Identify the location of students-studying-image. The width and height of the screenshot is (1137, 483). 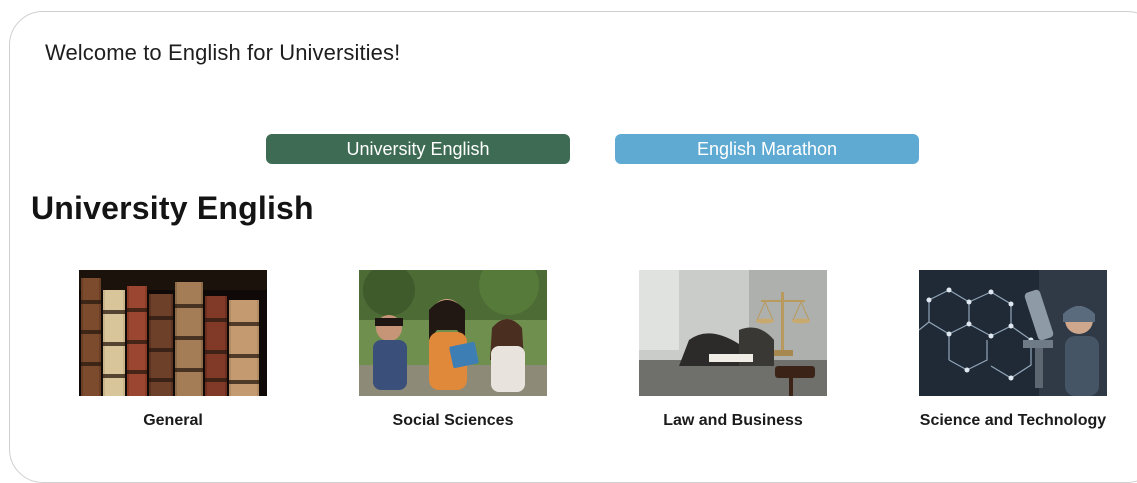
(453, 333).